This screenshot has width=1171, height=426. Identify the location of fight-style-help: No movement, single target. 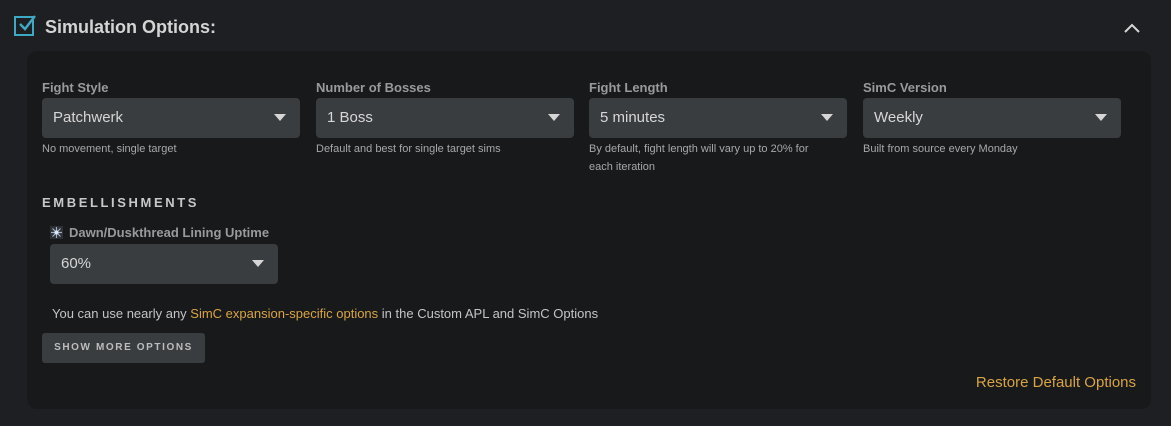
(109, 149).